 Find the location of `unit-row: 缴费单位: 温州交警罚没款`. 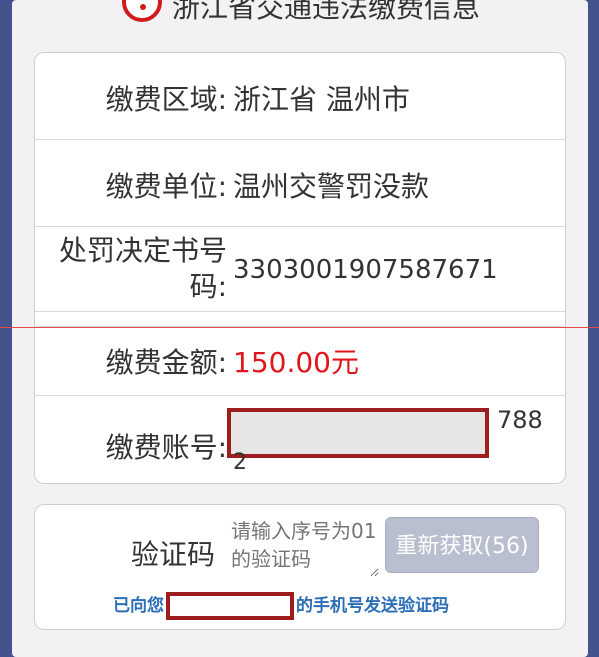

unit-row: 缴费单位: 温州交警罚没款 is located at coordinates (300, 183).